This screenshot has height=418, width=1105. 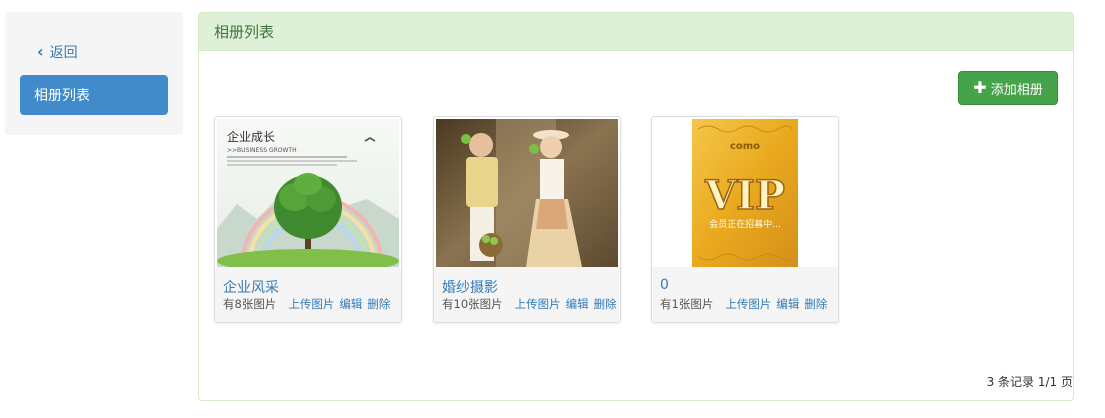 What do you see at coordinates (687, 304) in the screenshot?
I see `album-photo-count: 有1张图片` at bounding box center [687, 304].